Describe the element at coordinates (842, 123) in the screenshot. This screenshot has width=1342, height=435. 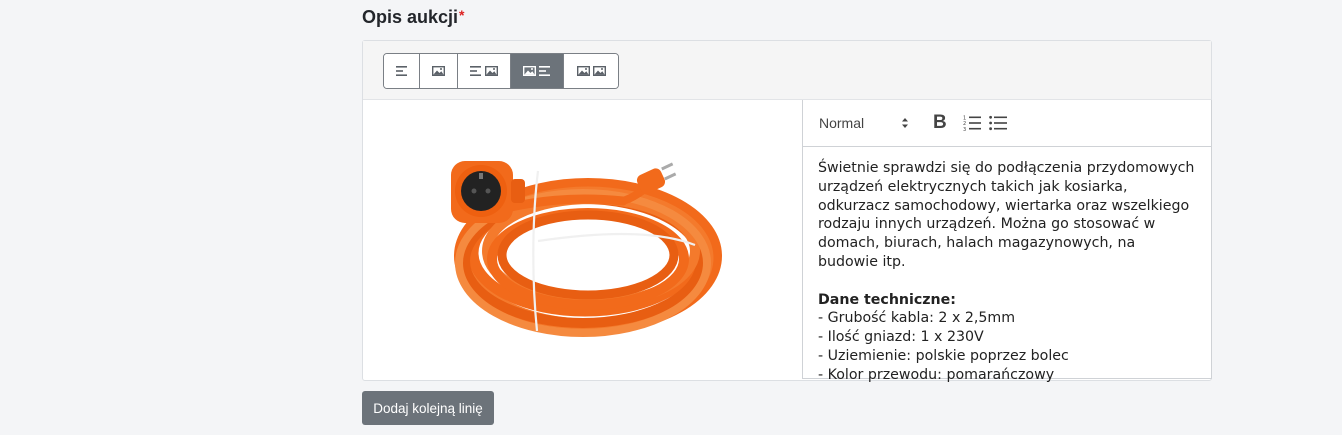
I see `format-select-value: Normal` at that location.